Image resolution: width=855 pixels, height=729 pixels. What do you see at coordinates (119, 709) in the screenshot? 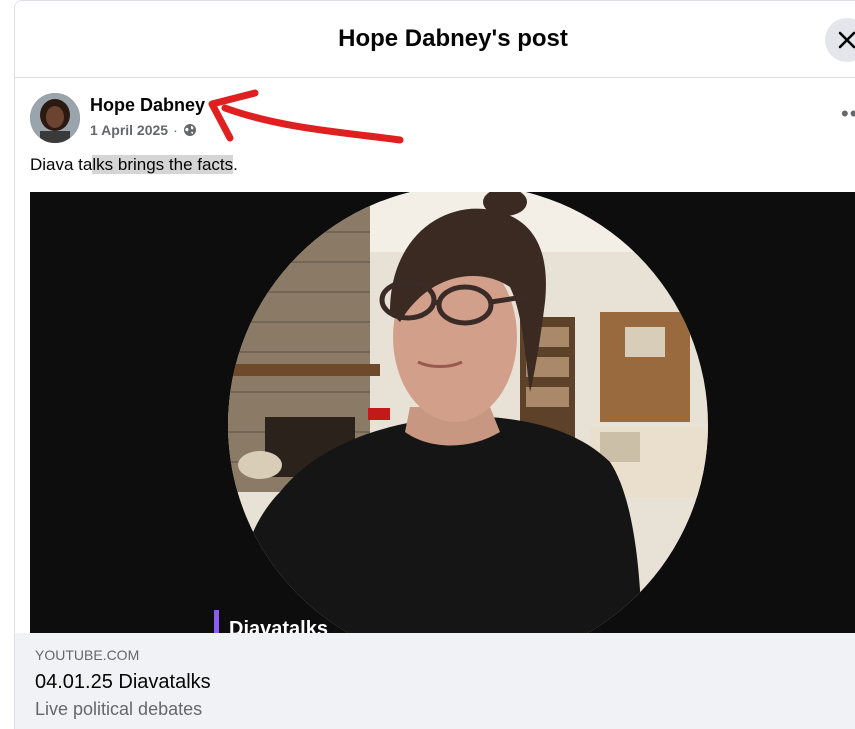
I see `link-description: Live political debates` at bounding box center [119, 709].